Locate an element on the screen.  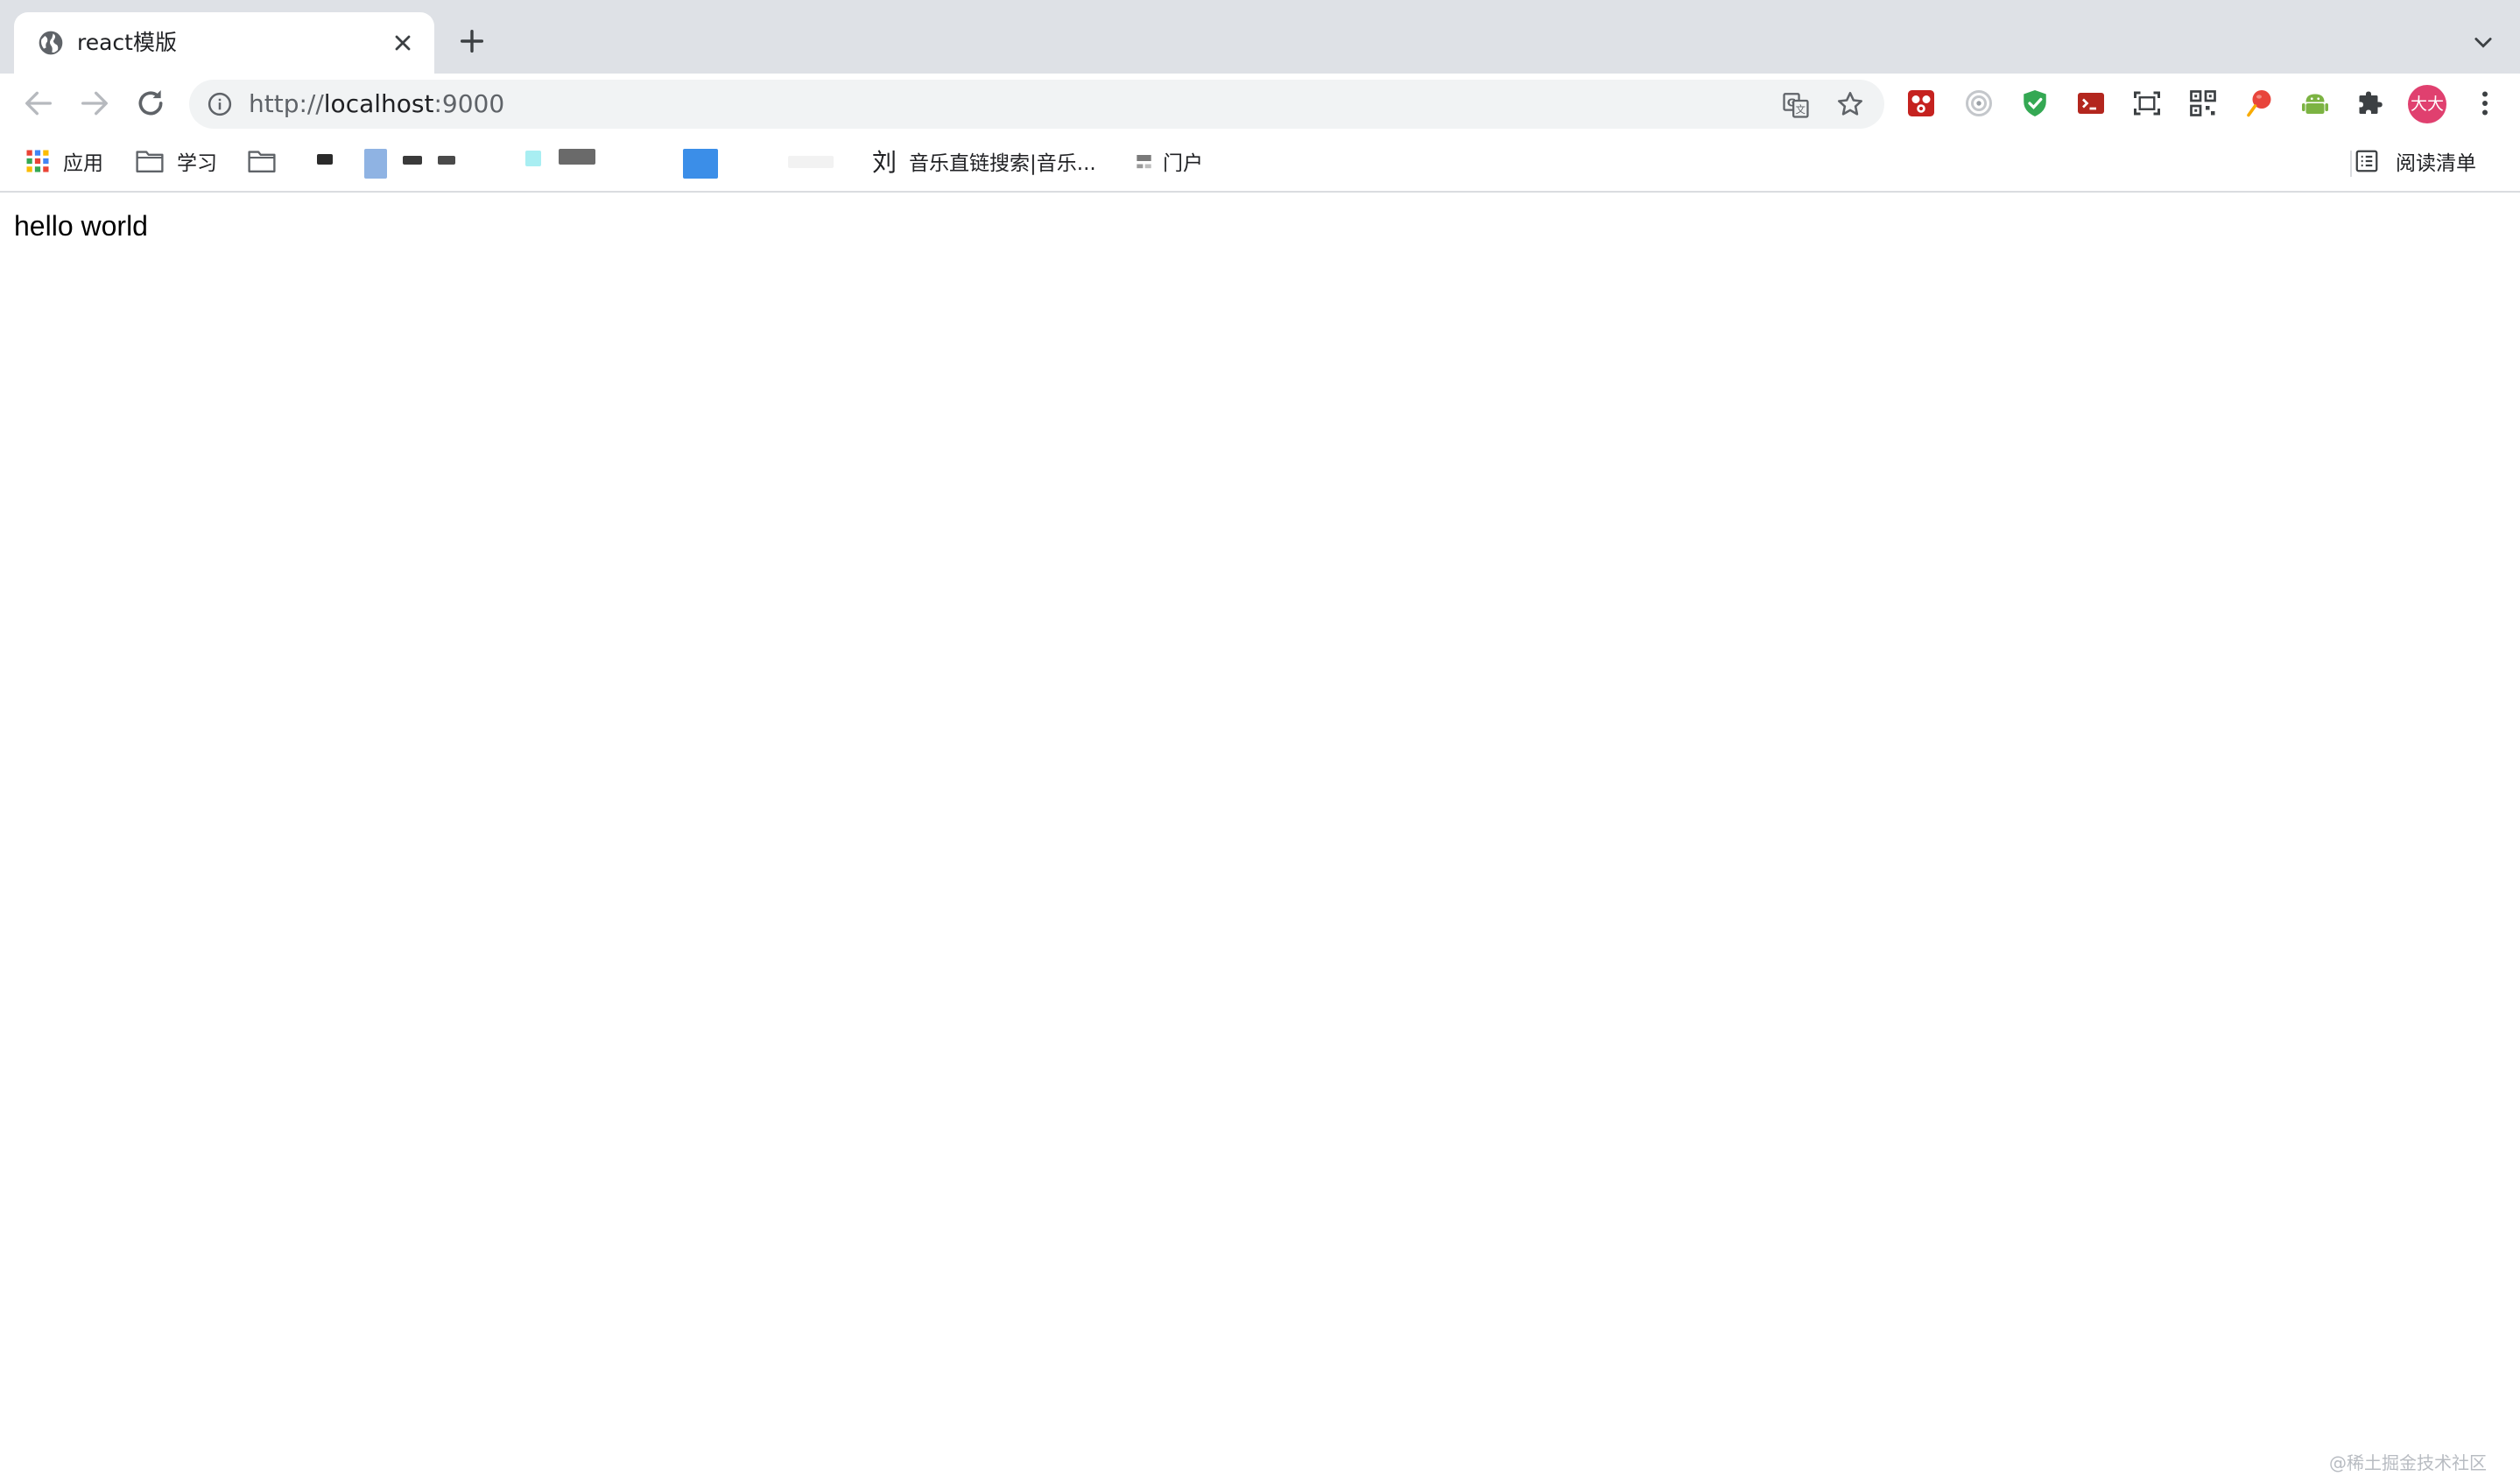
reading-list-icon is located at coordinates (2366, 161).